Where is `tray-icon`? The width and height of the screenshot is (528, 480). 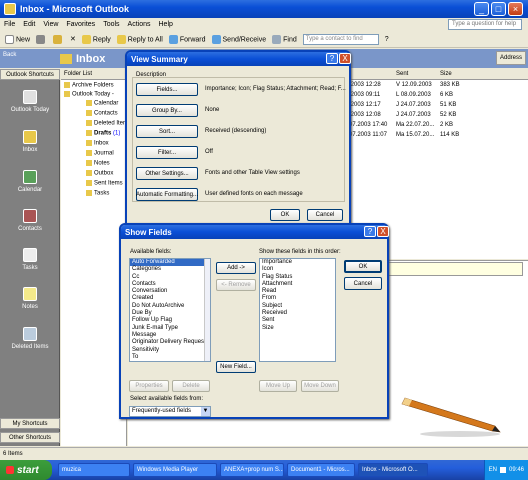 tray-icon is located at coordinates (502, 470).